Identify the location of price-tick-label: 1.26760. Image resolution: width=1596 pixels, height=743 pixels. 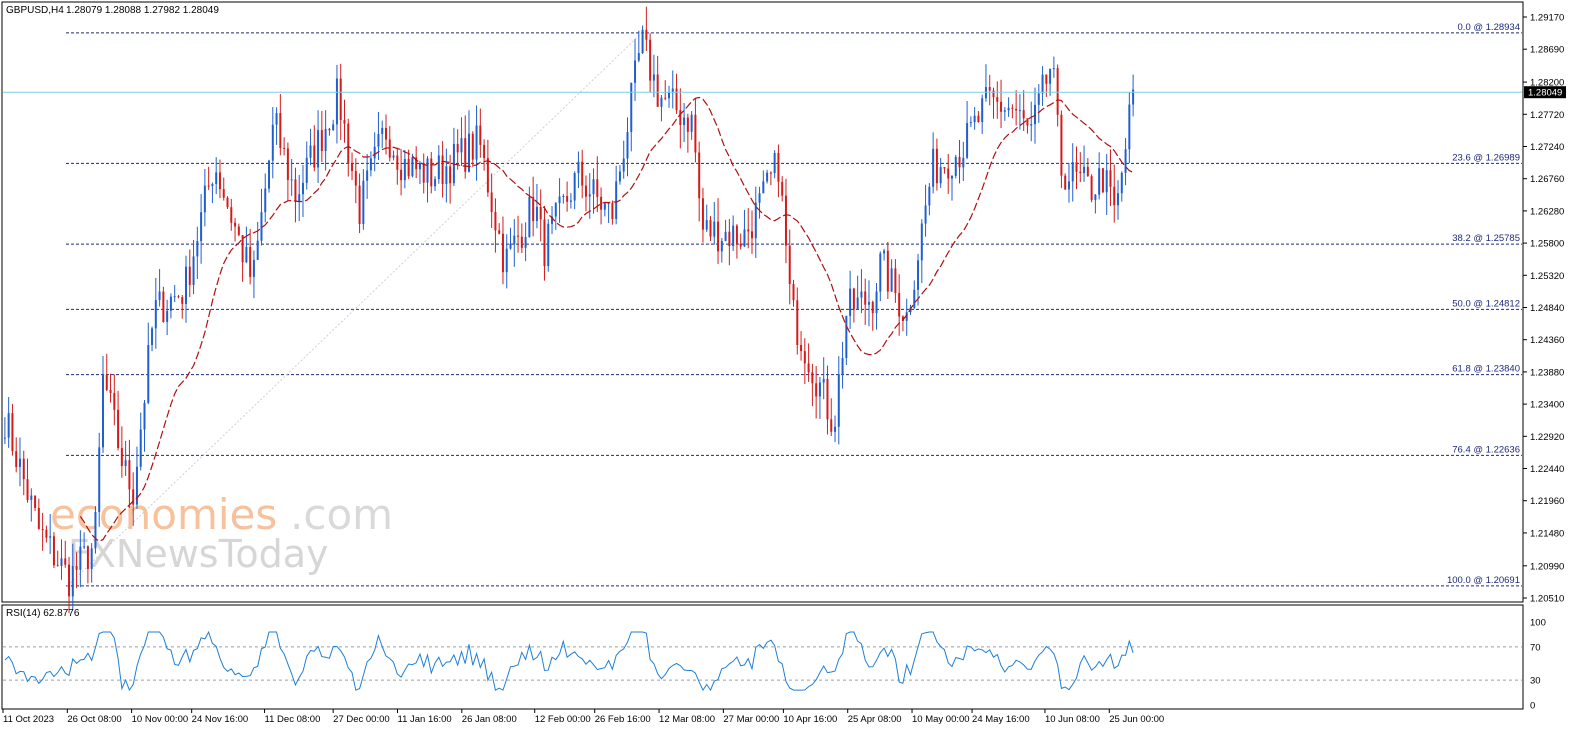
(1547, 179).